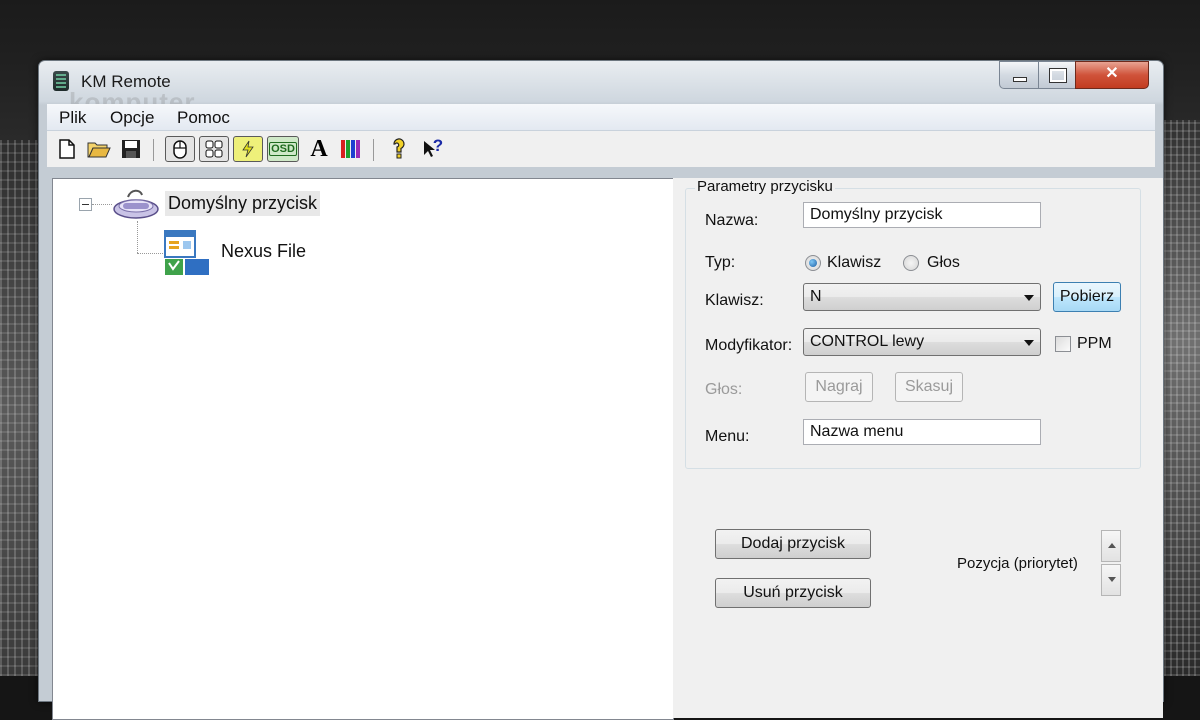  What do you see at coordinates (1057, 75) in the screenshot?
I see `maximize-button` at bounding box center [1057, 75].